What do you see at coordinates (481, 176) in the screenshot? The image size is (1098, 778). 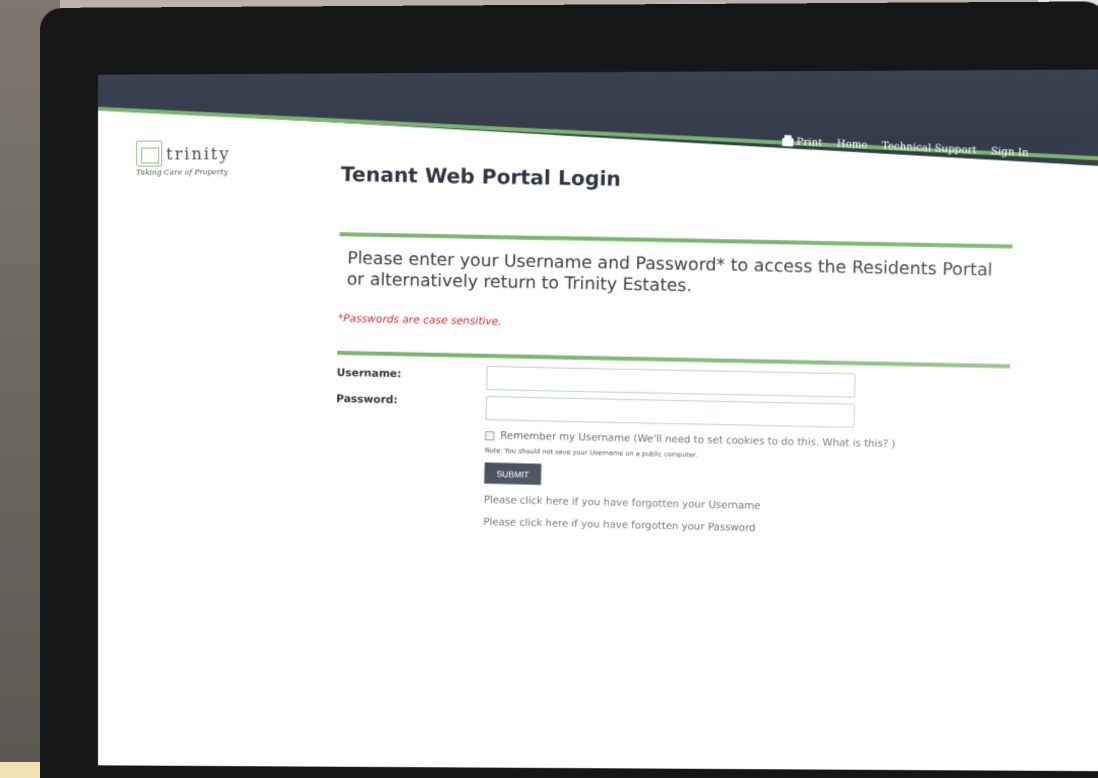 I see `page-title: Tenant Web Portal Login` at bounding box center [481, 176].